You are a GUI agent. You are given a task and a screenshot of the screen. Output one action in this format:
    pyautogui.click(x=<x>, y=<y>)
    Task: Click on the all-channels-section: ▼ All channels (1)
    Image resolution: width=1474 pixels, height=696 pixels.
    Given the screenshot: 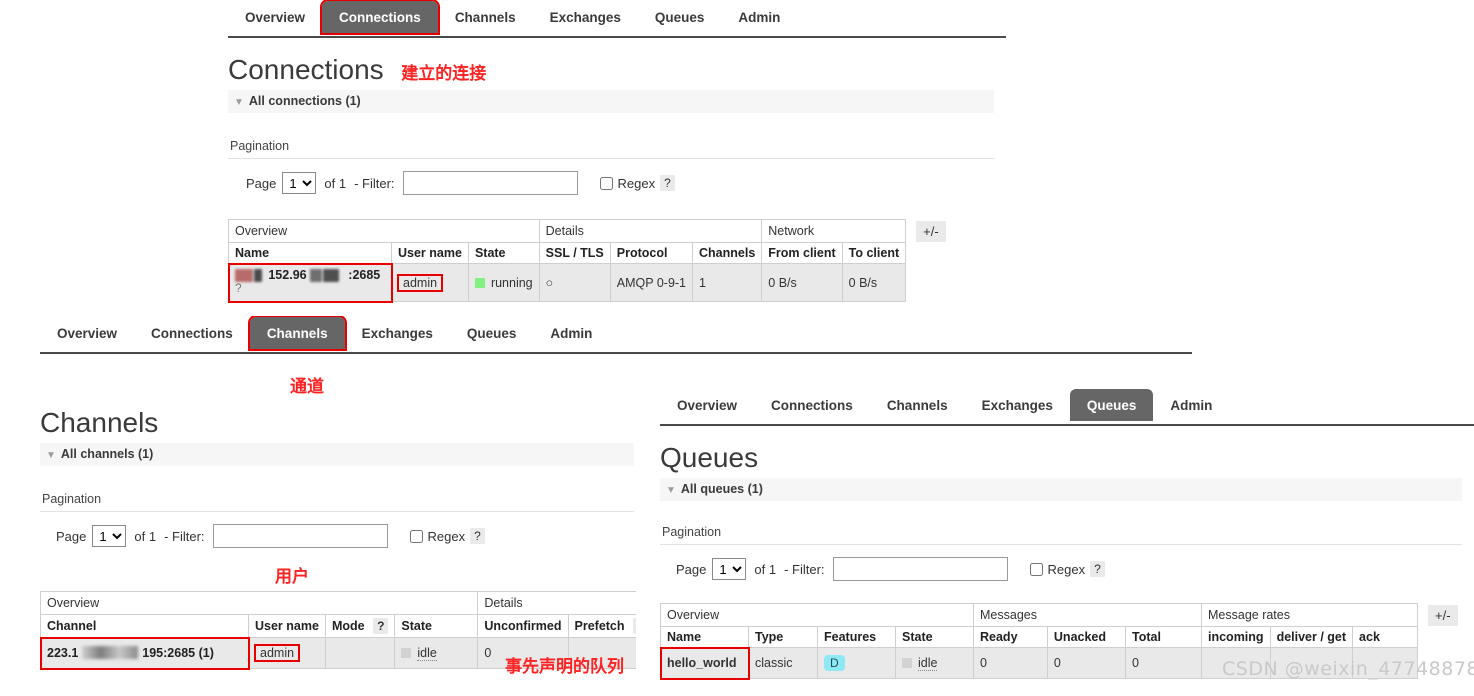 What is the action you would take?
    pyautogui.click(x=337, y=454)
    